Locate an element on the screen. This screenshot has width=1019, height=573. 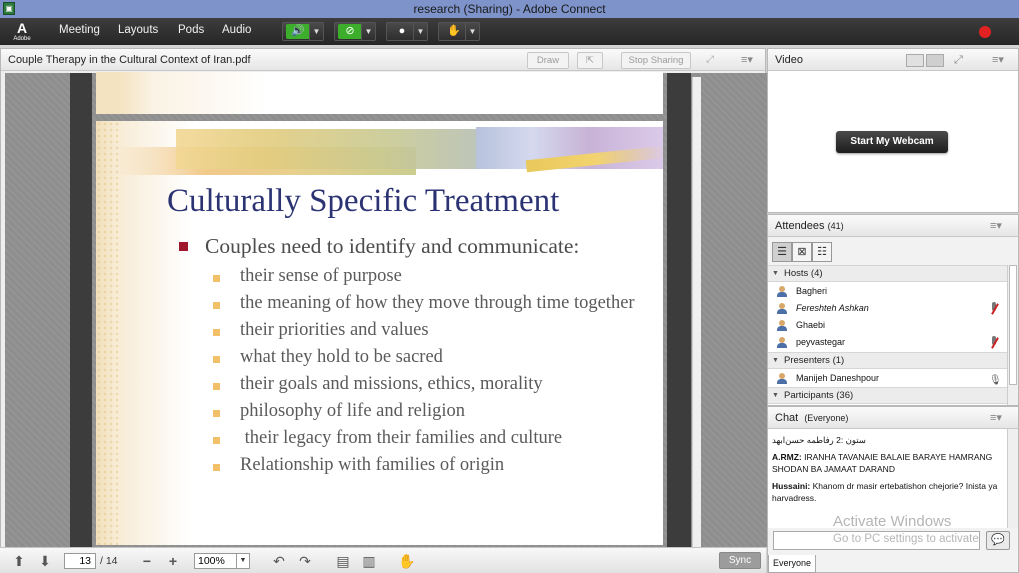
pointer-icon: ⇱ is located at coordinates (590, 60).